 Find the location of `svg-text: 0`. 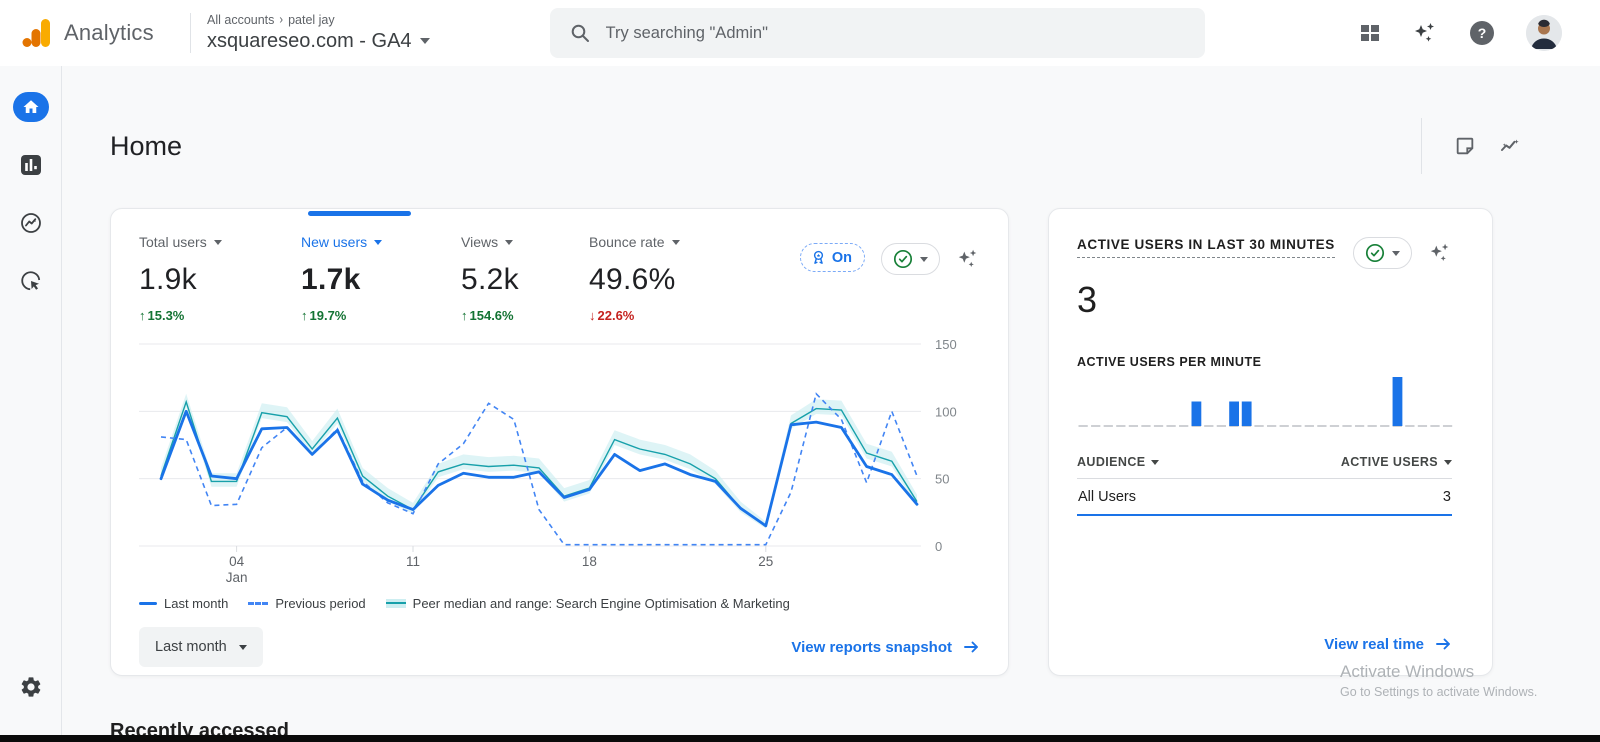

svg-text: 0 is located at coordinates (938, 546).